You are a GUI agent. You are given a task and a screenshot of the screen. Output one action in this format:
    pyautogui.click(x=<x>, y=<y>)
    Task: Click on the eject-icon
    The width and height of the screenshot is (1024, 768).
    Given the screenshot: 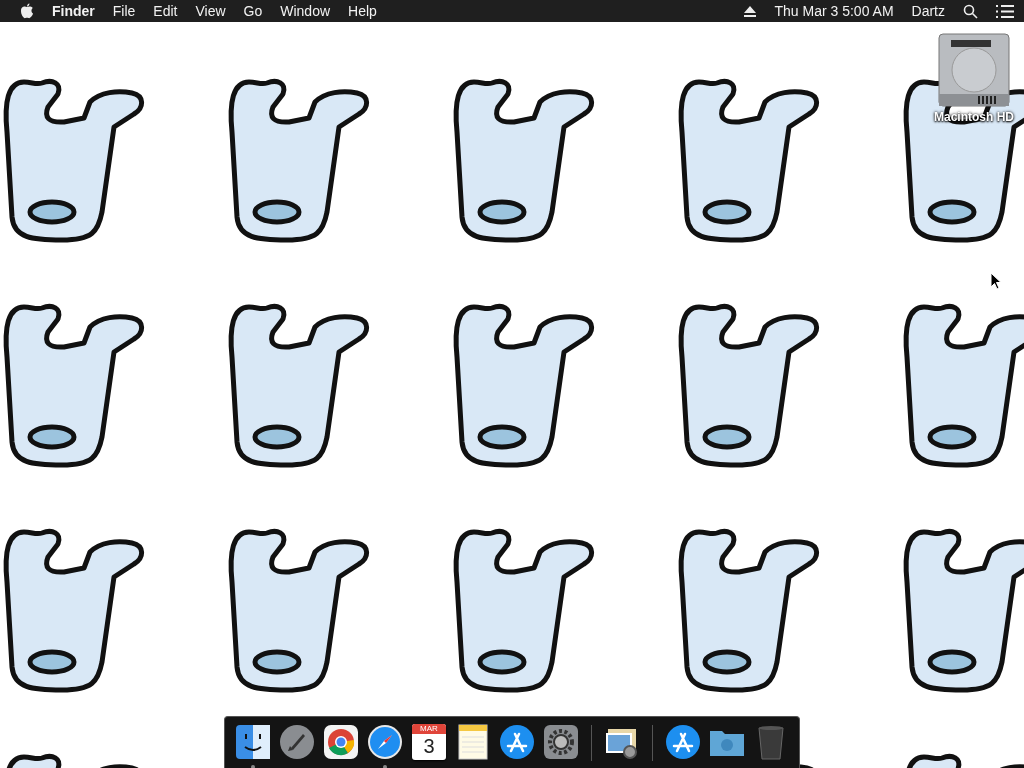 What is the action you would take?
    pyautogui.click(x=750, y=11)
    